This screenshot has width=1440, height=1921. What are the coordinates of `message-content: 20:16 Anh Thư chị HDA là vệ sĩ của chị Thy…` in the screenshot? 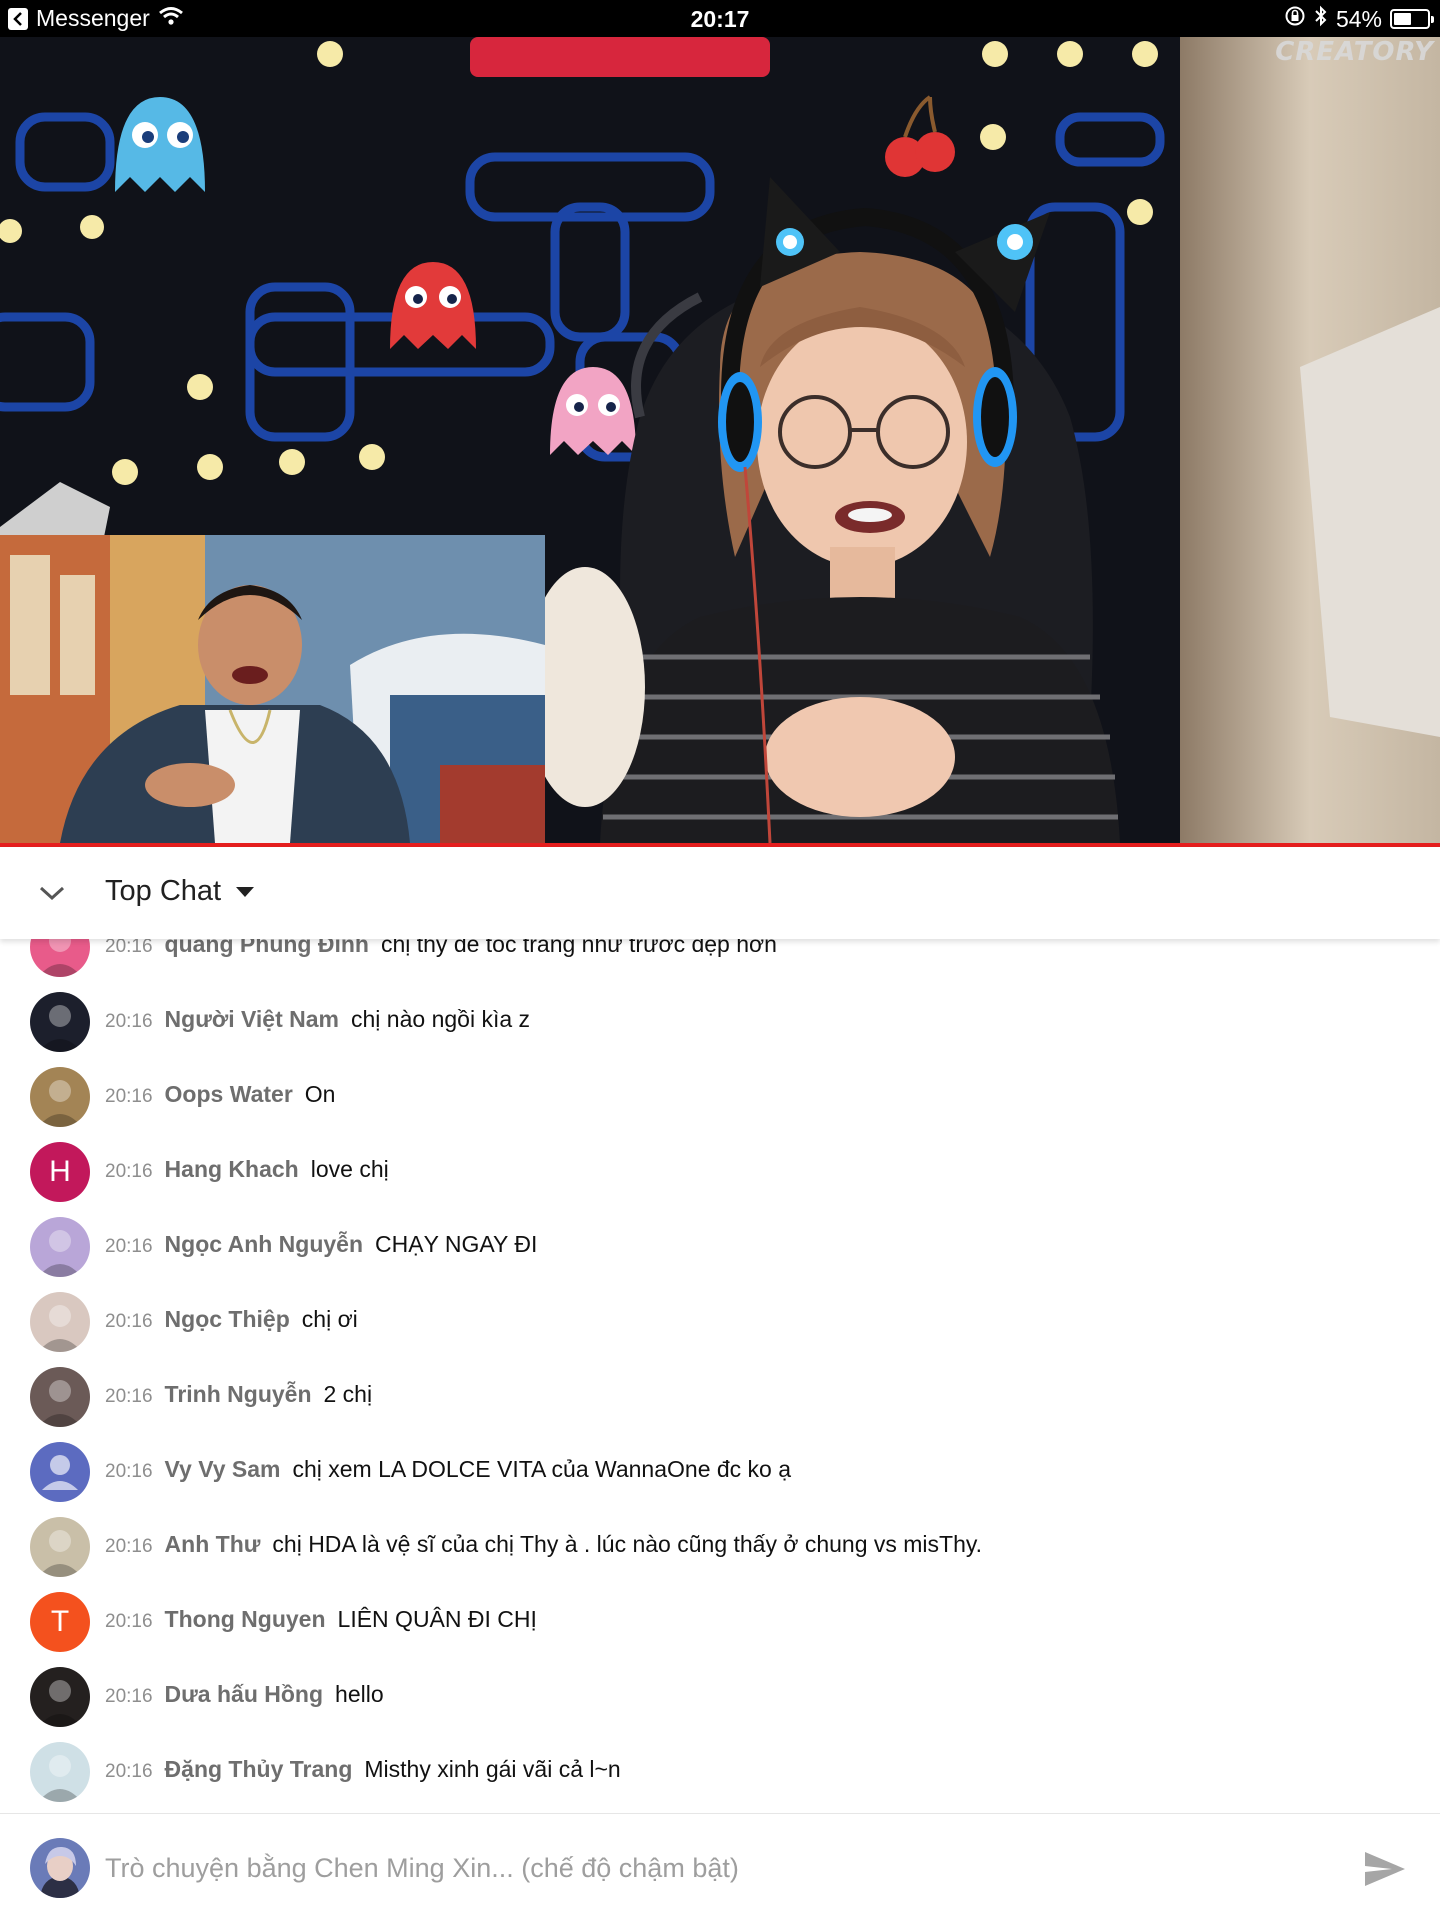 It's located at (543, 1544).